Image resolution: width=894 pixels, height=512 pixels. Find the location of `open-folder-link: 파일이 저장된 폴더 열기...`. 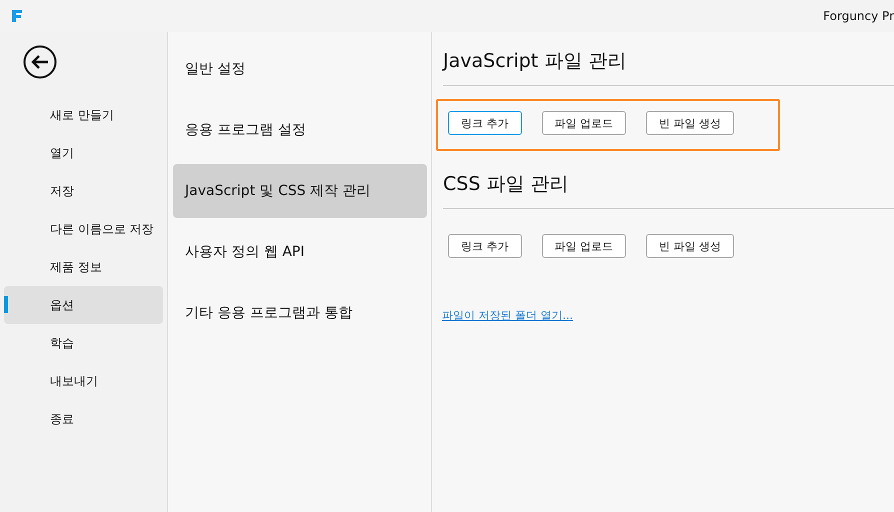

open-folder-link: 파일이 저장된 폴더 열기... is located at coordinates (507, 315).